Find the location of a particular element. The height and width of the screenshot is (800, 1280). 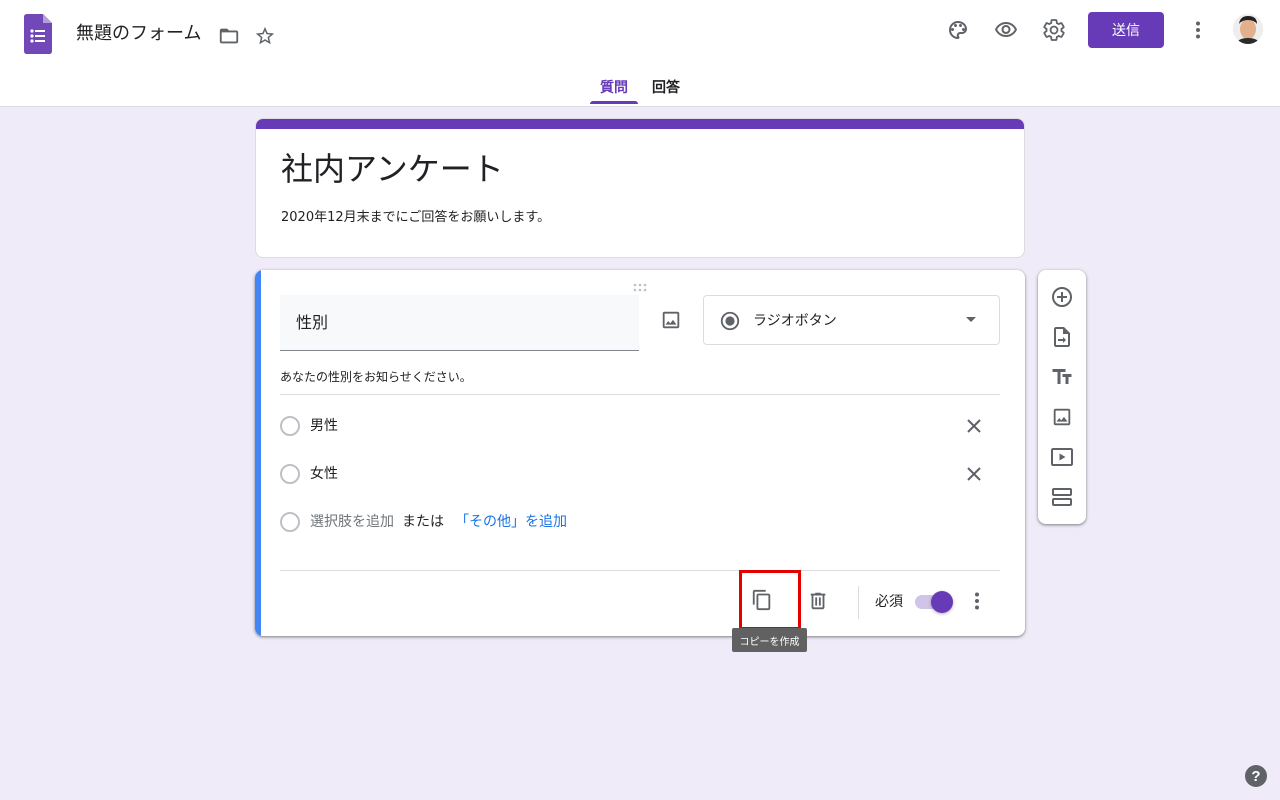

form-title: 社内アンケート is located at coordinates (392, 169).